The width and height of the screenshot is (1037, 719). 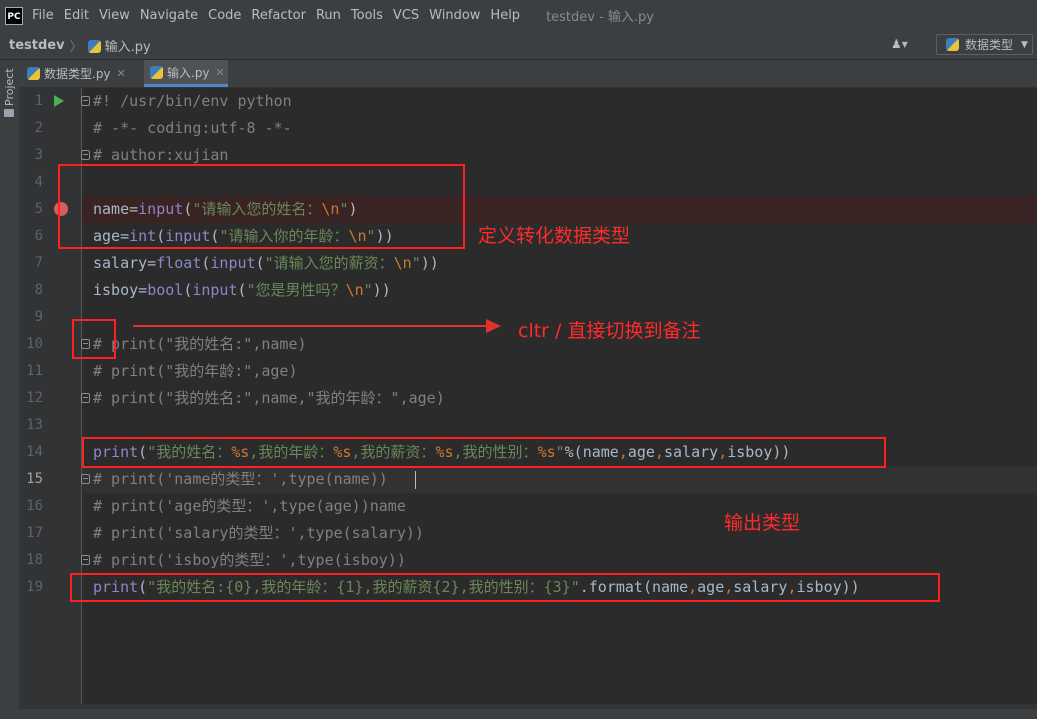 I want to click on code-line: 17 # print('salary的类型：',type(salary)), so click(x=528, y=533).